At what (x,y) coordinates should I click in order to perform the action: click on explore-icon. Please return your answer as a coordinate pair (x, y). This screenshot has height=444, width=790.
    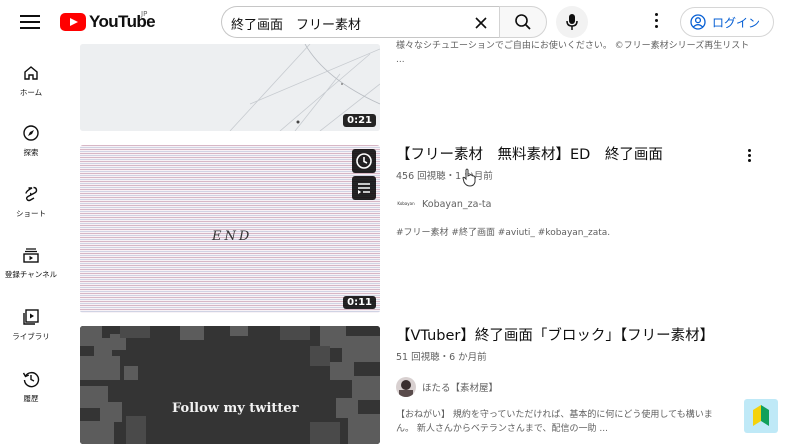
    Looking at the image, I should click on (31, 133).